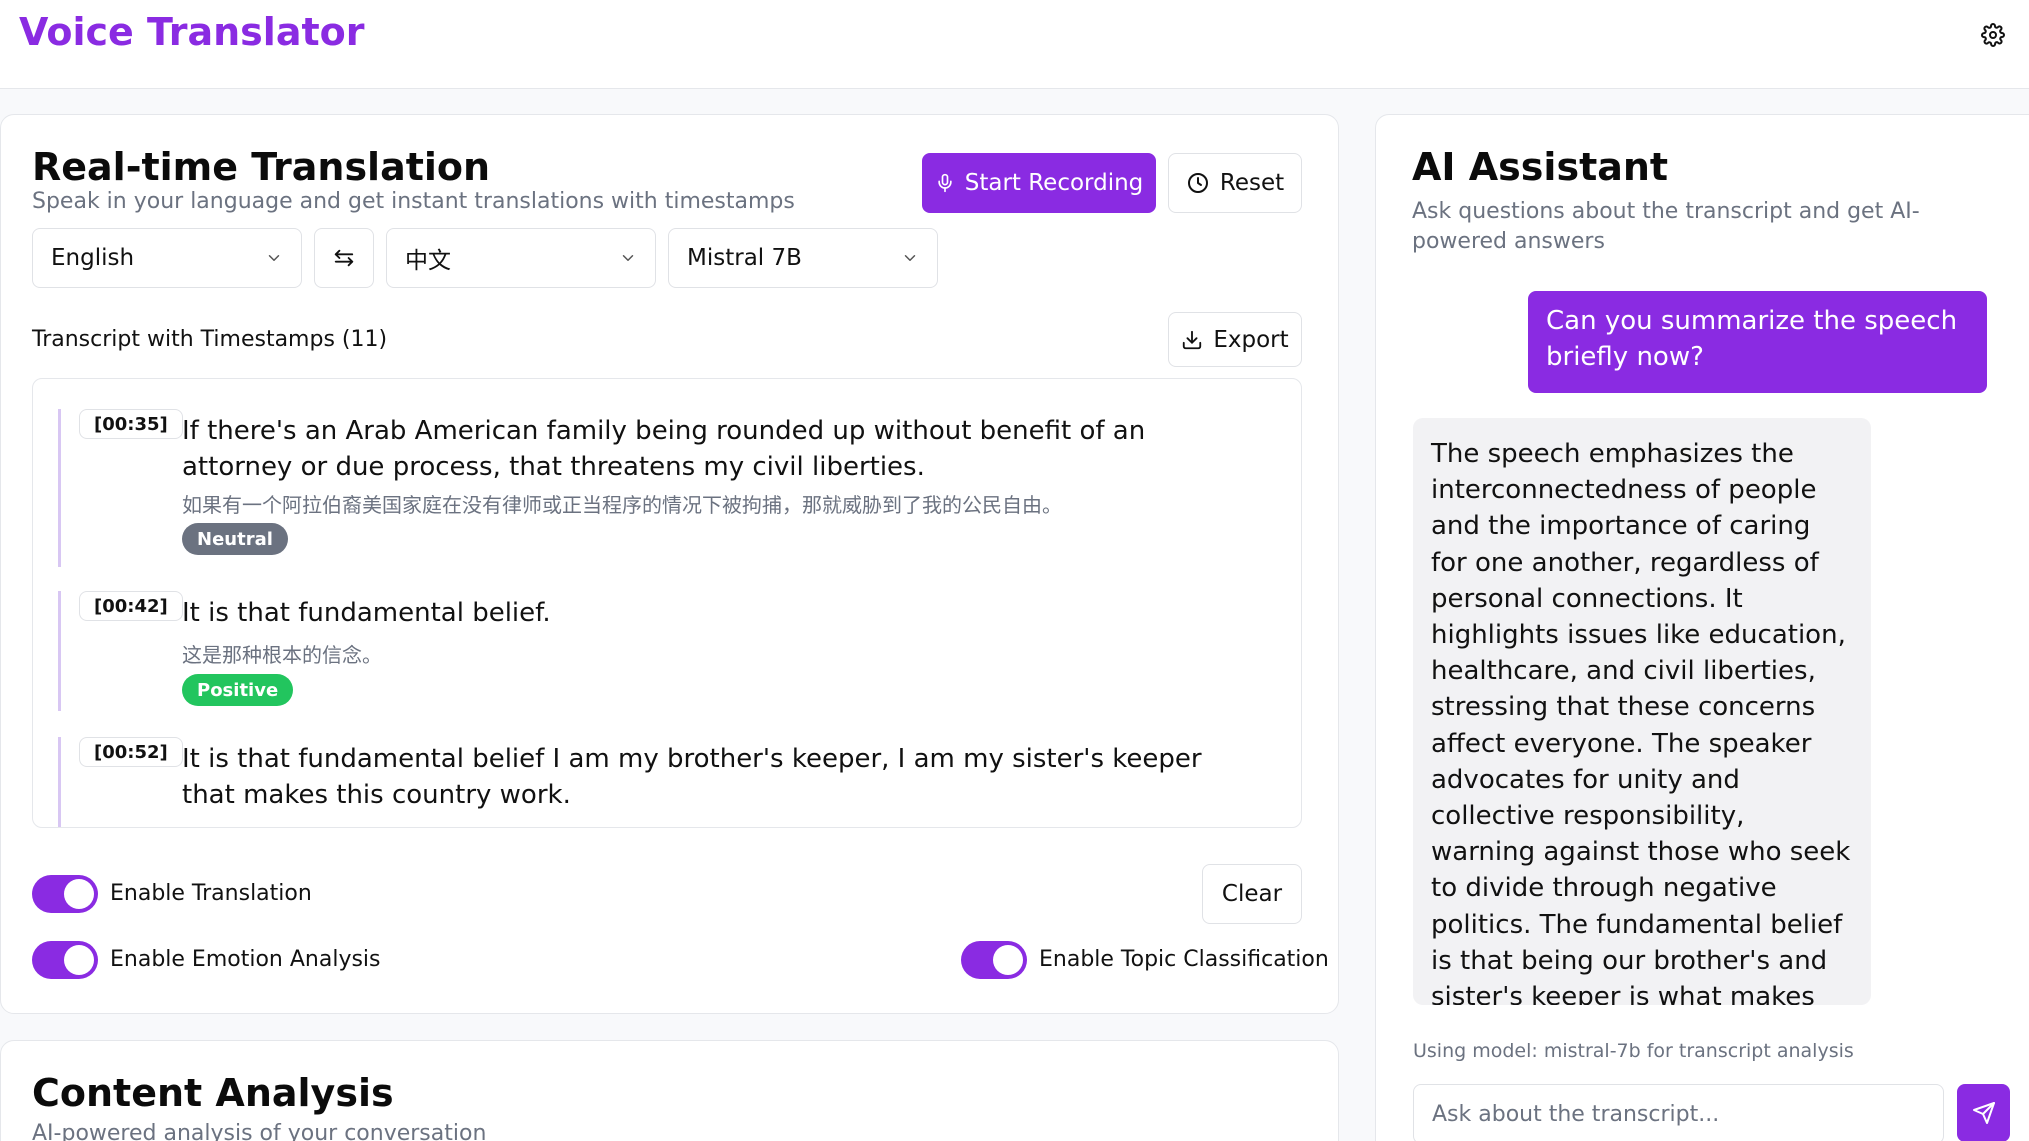  Describe the element at coordinates (238, 690) in the screenshot. I see `sentiment-badge-positive: Positive` at that location.